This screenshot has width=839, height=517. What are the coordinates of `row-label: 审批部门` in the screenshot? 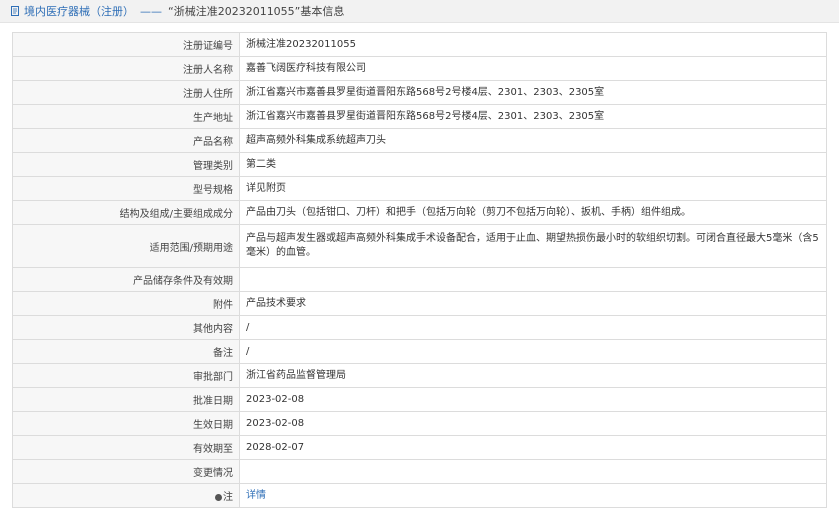 It's located at (126, 375).